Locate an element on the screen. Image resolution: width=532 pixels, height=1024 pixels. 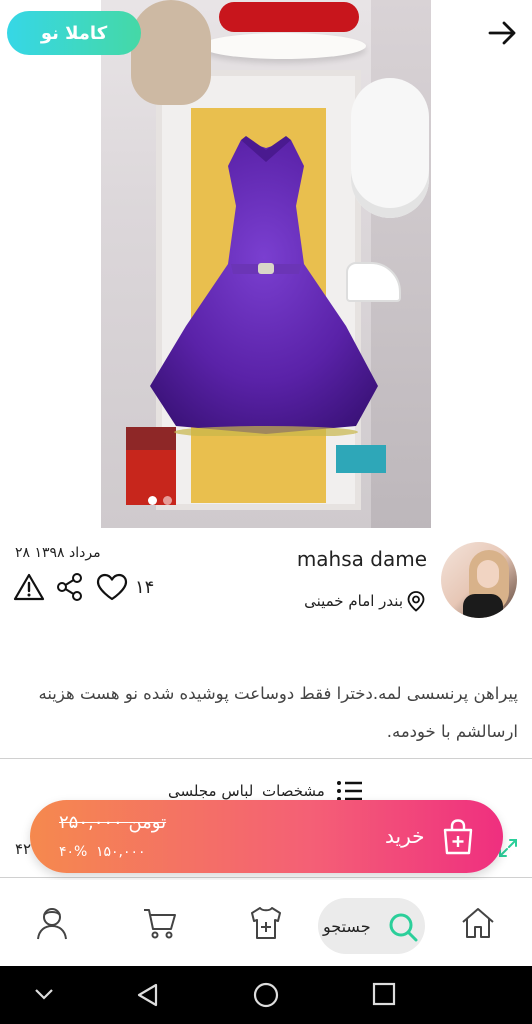
like-count: ۱۴ is located at coordinates (145, 587).